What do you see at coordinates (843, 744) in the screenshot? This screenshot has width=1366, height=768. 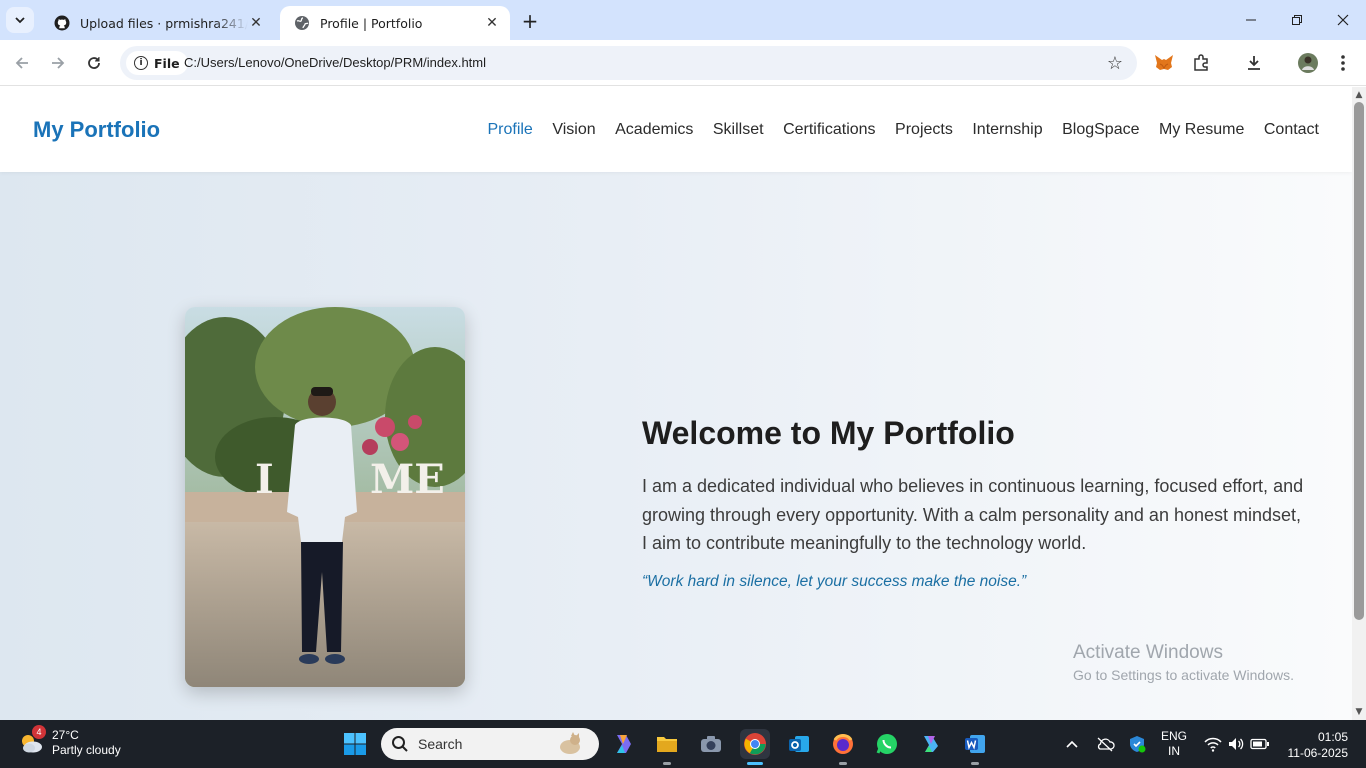 I see `firefox-icon` at bounding box center [843, 744].